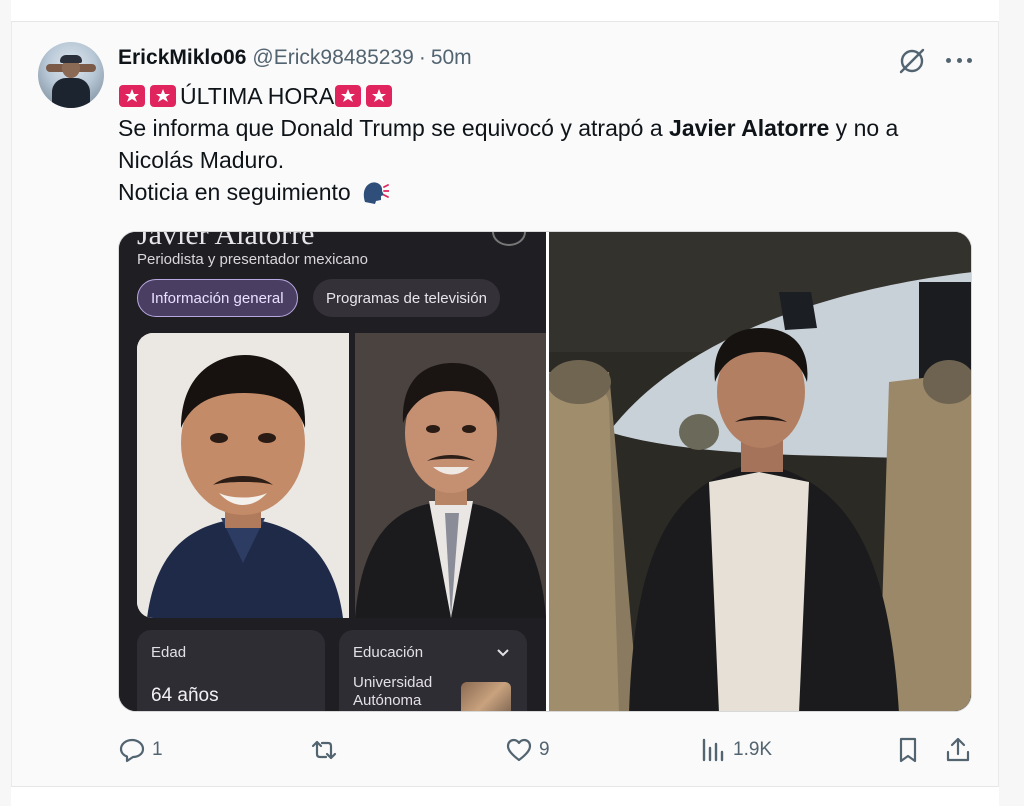 This screenshot has height=806, width=1024. I want to click on author-handle: @Erick98485239, so click(332, 58).